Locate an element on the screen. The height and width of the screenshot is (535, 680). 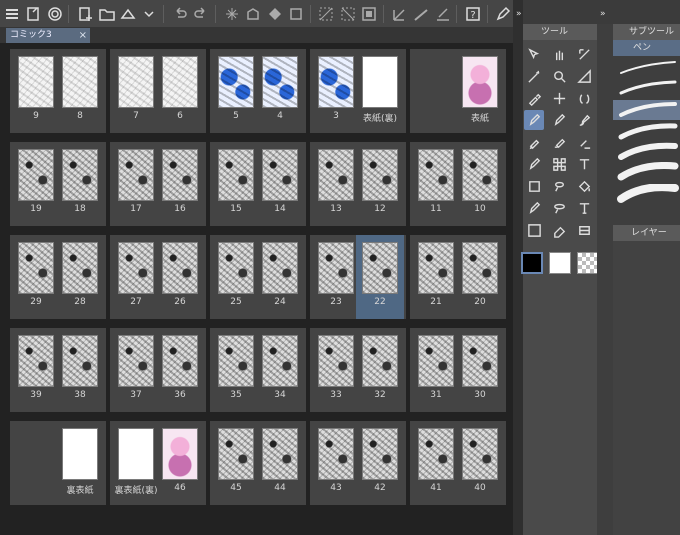
operation-icon is located at coordinates (584, 54).